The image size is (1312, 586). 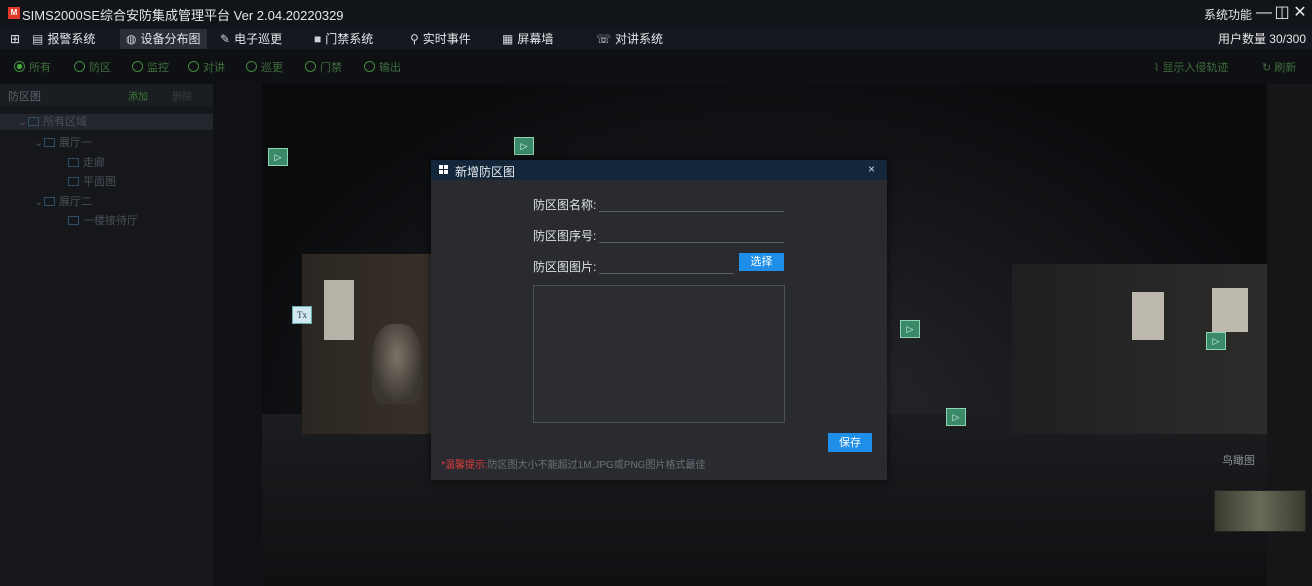 What do you see at coordinates (110, 221) in the screenshot?
I see `tree-node-label: 一楼接待厅` at bounding box center [110, 221].